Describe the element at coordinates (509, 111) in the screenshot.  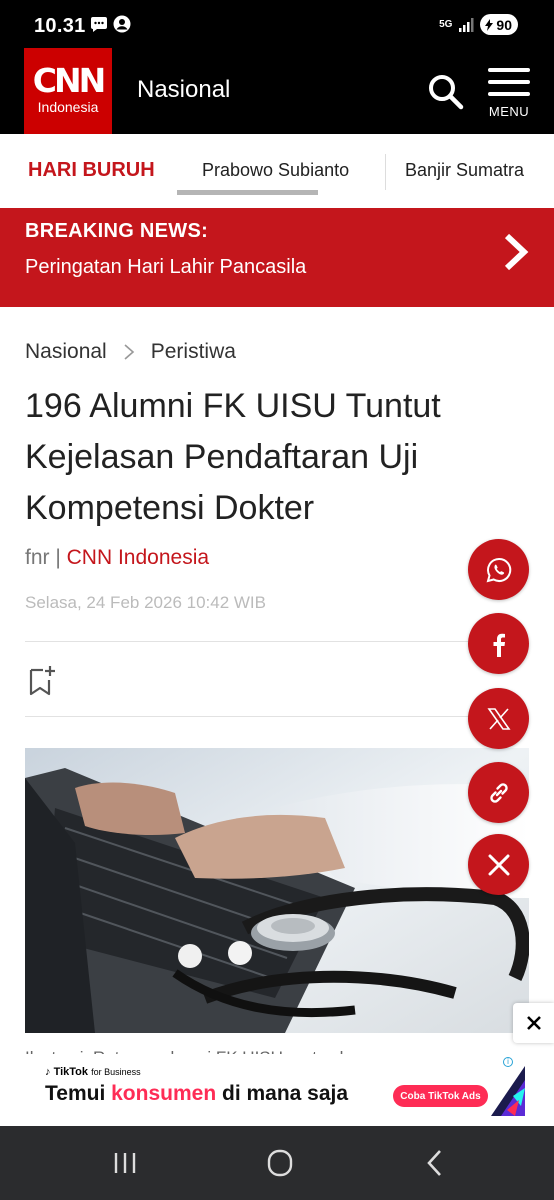
I see `menu-label: MENU` at that location.